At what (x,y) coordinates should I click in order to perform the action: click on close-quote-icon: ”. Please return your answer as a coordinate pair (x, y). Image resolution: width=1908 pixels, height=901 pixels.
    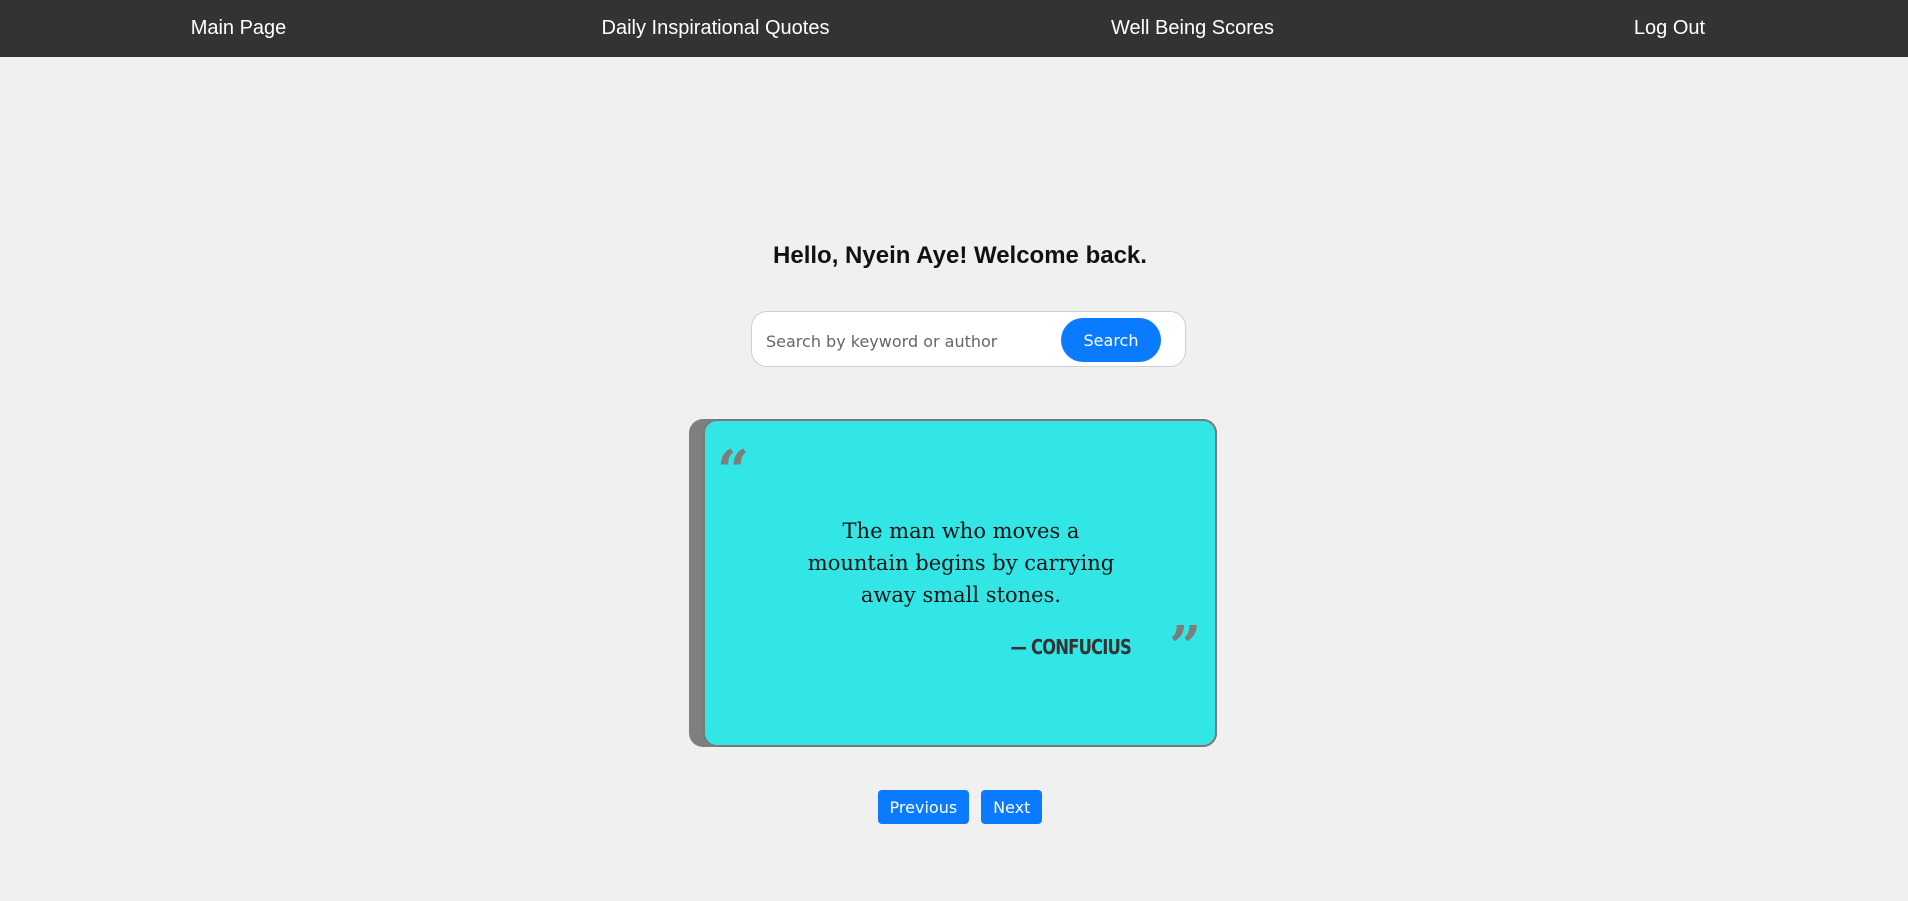
    Looking at the image, I should click on (1185, 647).